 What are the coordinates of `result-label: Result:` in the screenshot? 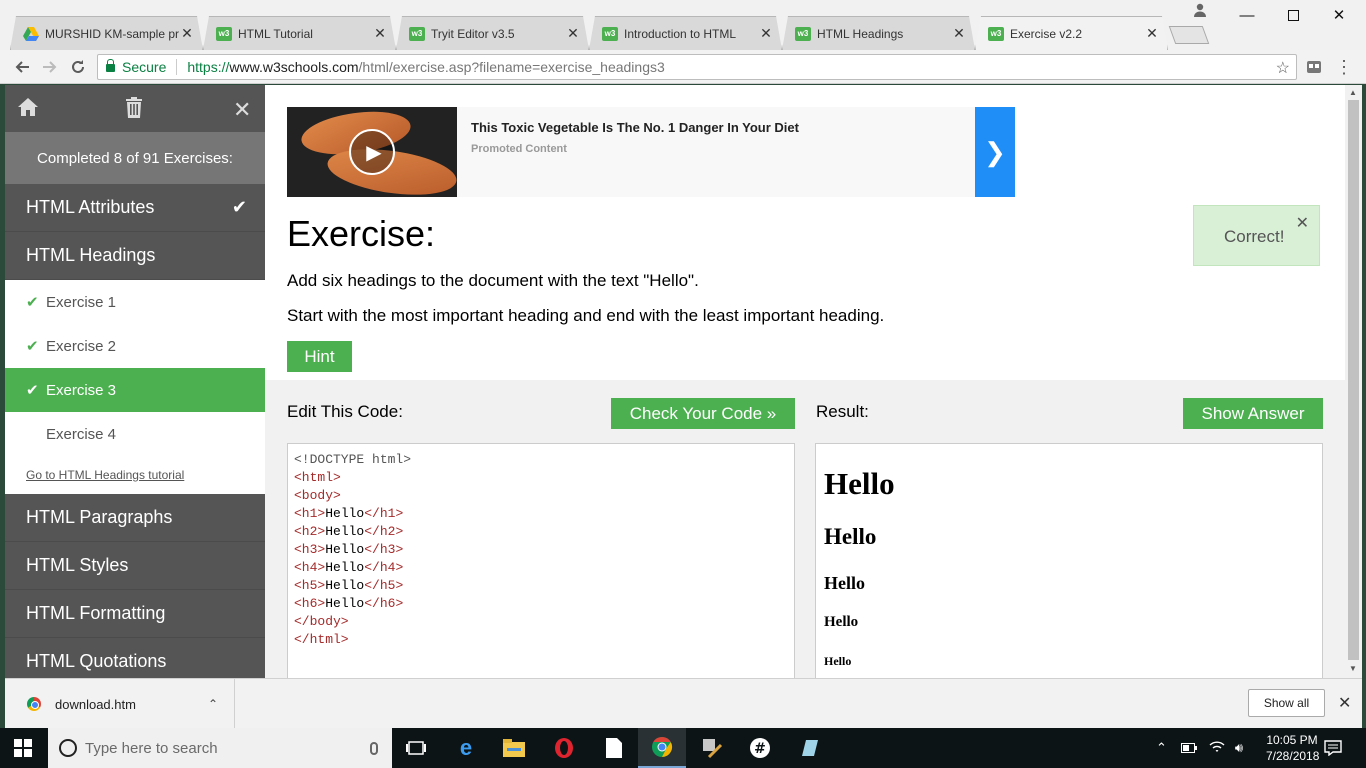 It's located at (842, 411).